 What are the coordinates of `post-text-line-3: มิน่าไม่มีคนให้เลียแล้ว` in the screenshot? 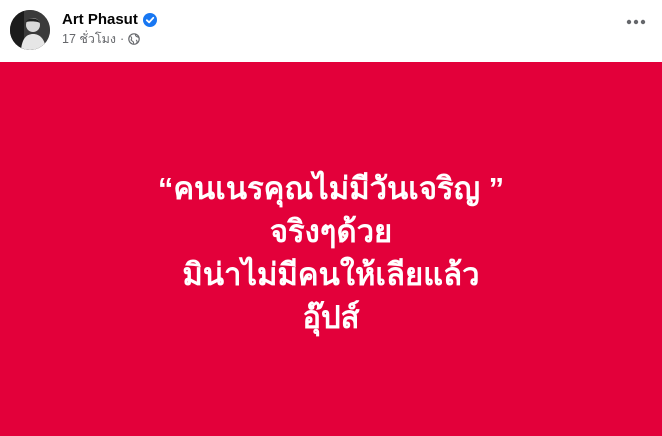 It's located at (331, 274).